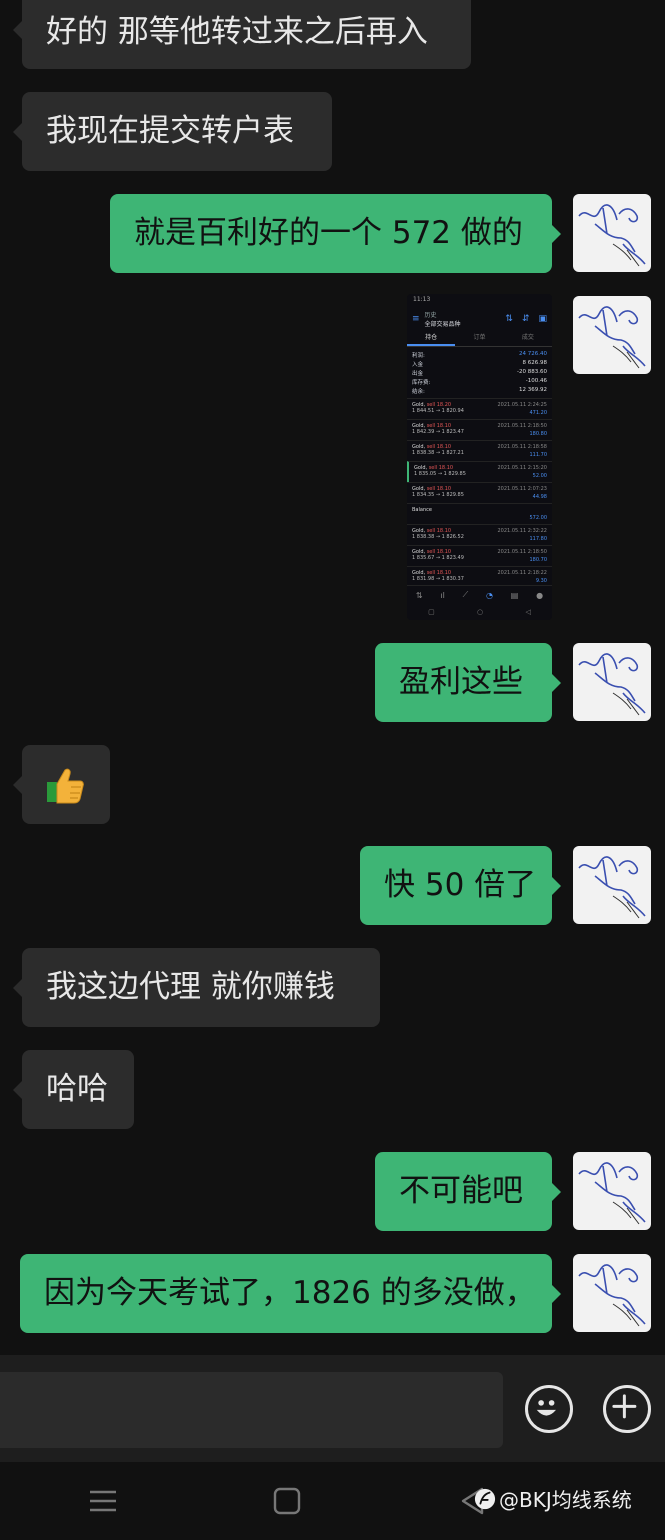 The width and height of the screenshot is (665, 1540). Describe the element at coordinates (485, 1498) in the screenshot. I see `watermark-logo-icon` at that location.